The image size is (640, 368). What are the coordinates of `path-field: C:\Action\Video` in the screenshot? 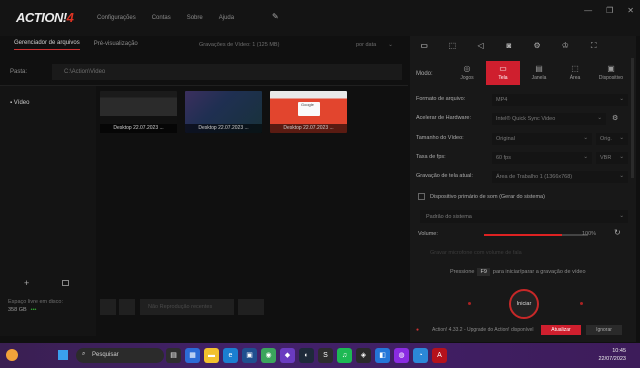 It's located at (227, 72).